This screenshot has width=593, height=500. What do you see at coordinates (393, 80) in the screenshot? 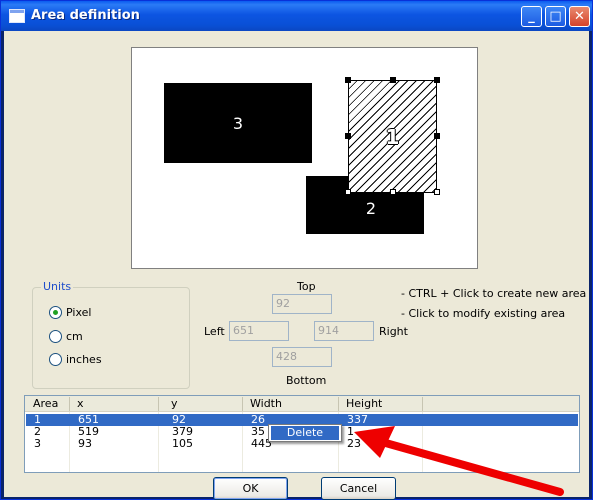
I see `resize-handle-n` at bounding box center [393, 80].